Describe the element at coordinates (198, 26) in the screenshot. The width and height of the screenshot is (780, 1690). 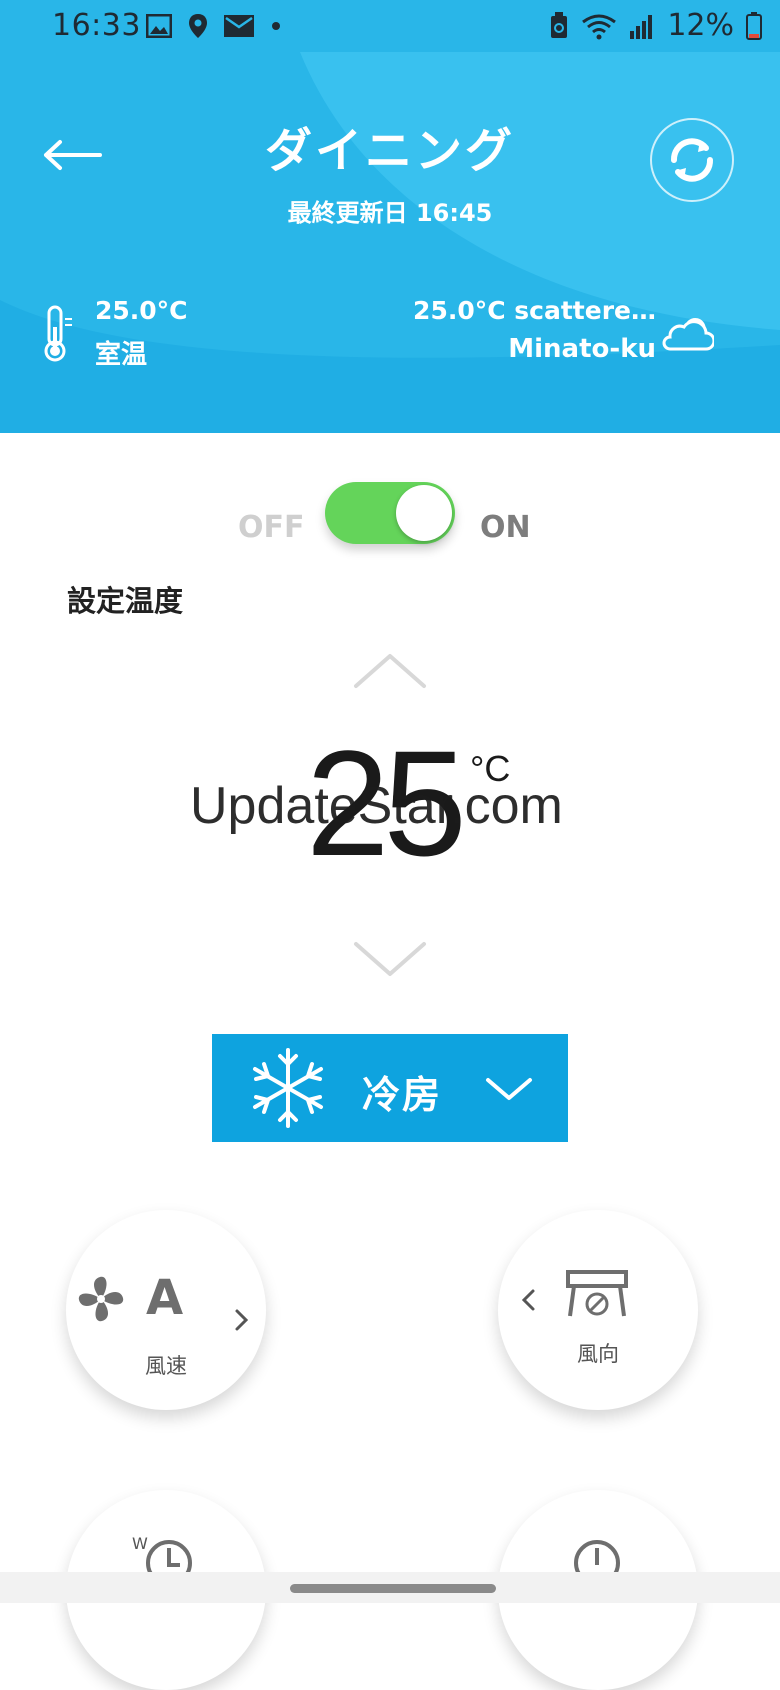
I see `location-icon` at that location.